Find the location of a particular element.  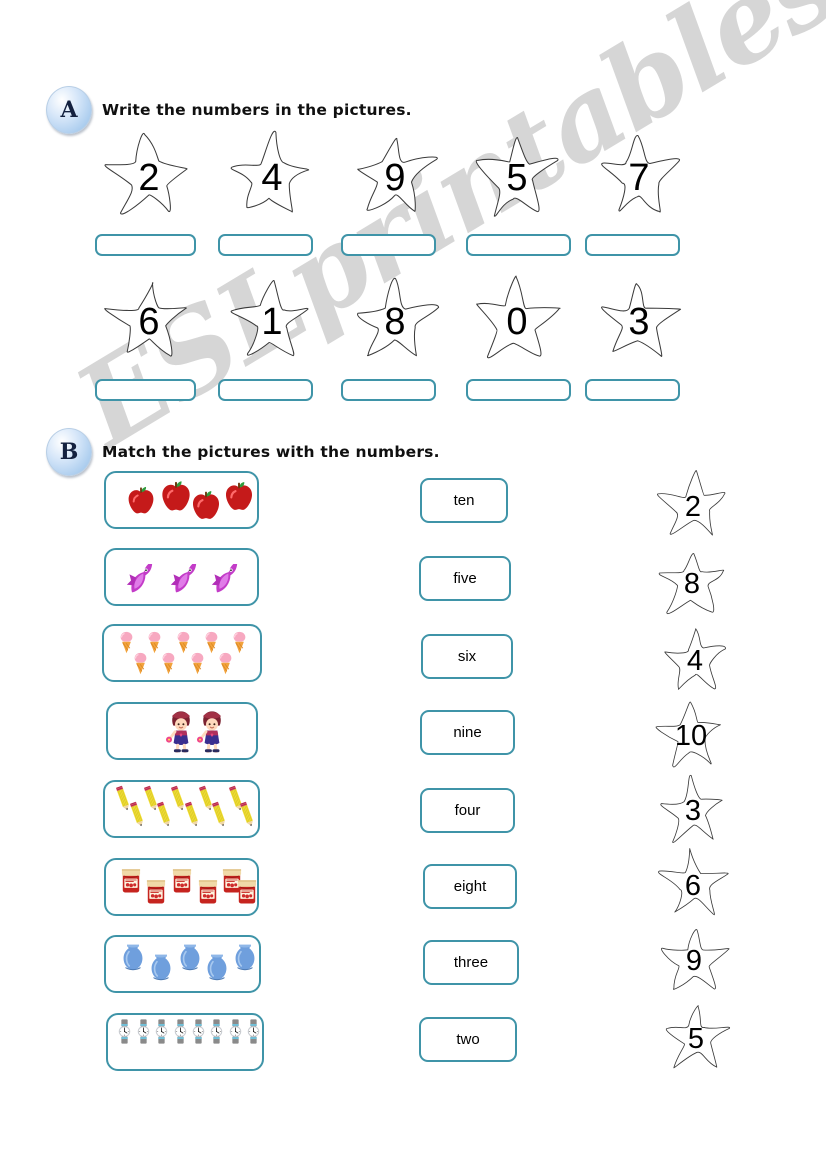

picture-box-vase is located at coordinates (182, 964).